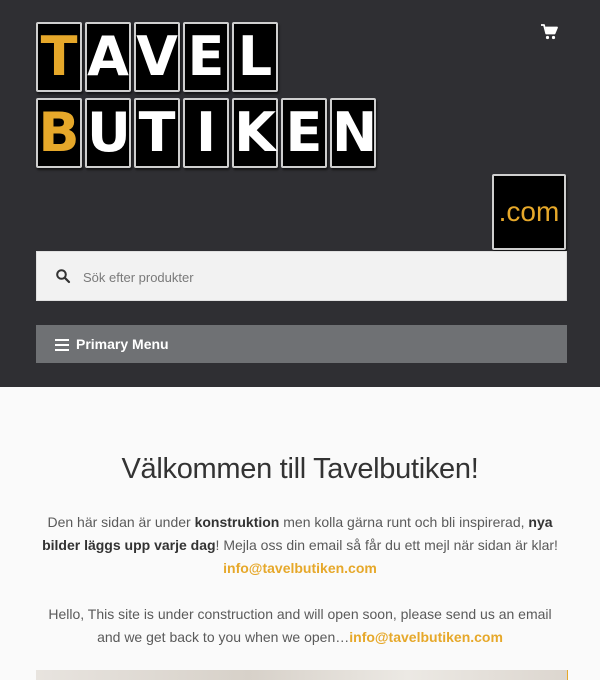 The image size is (600, 680). I want to click on page-title: Välkommen till Tavelbutiken!, so click(300, 469).